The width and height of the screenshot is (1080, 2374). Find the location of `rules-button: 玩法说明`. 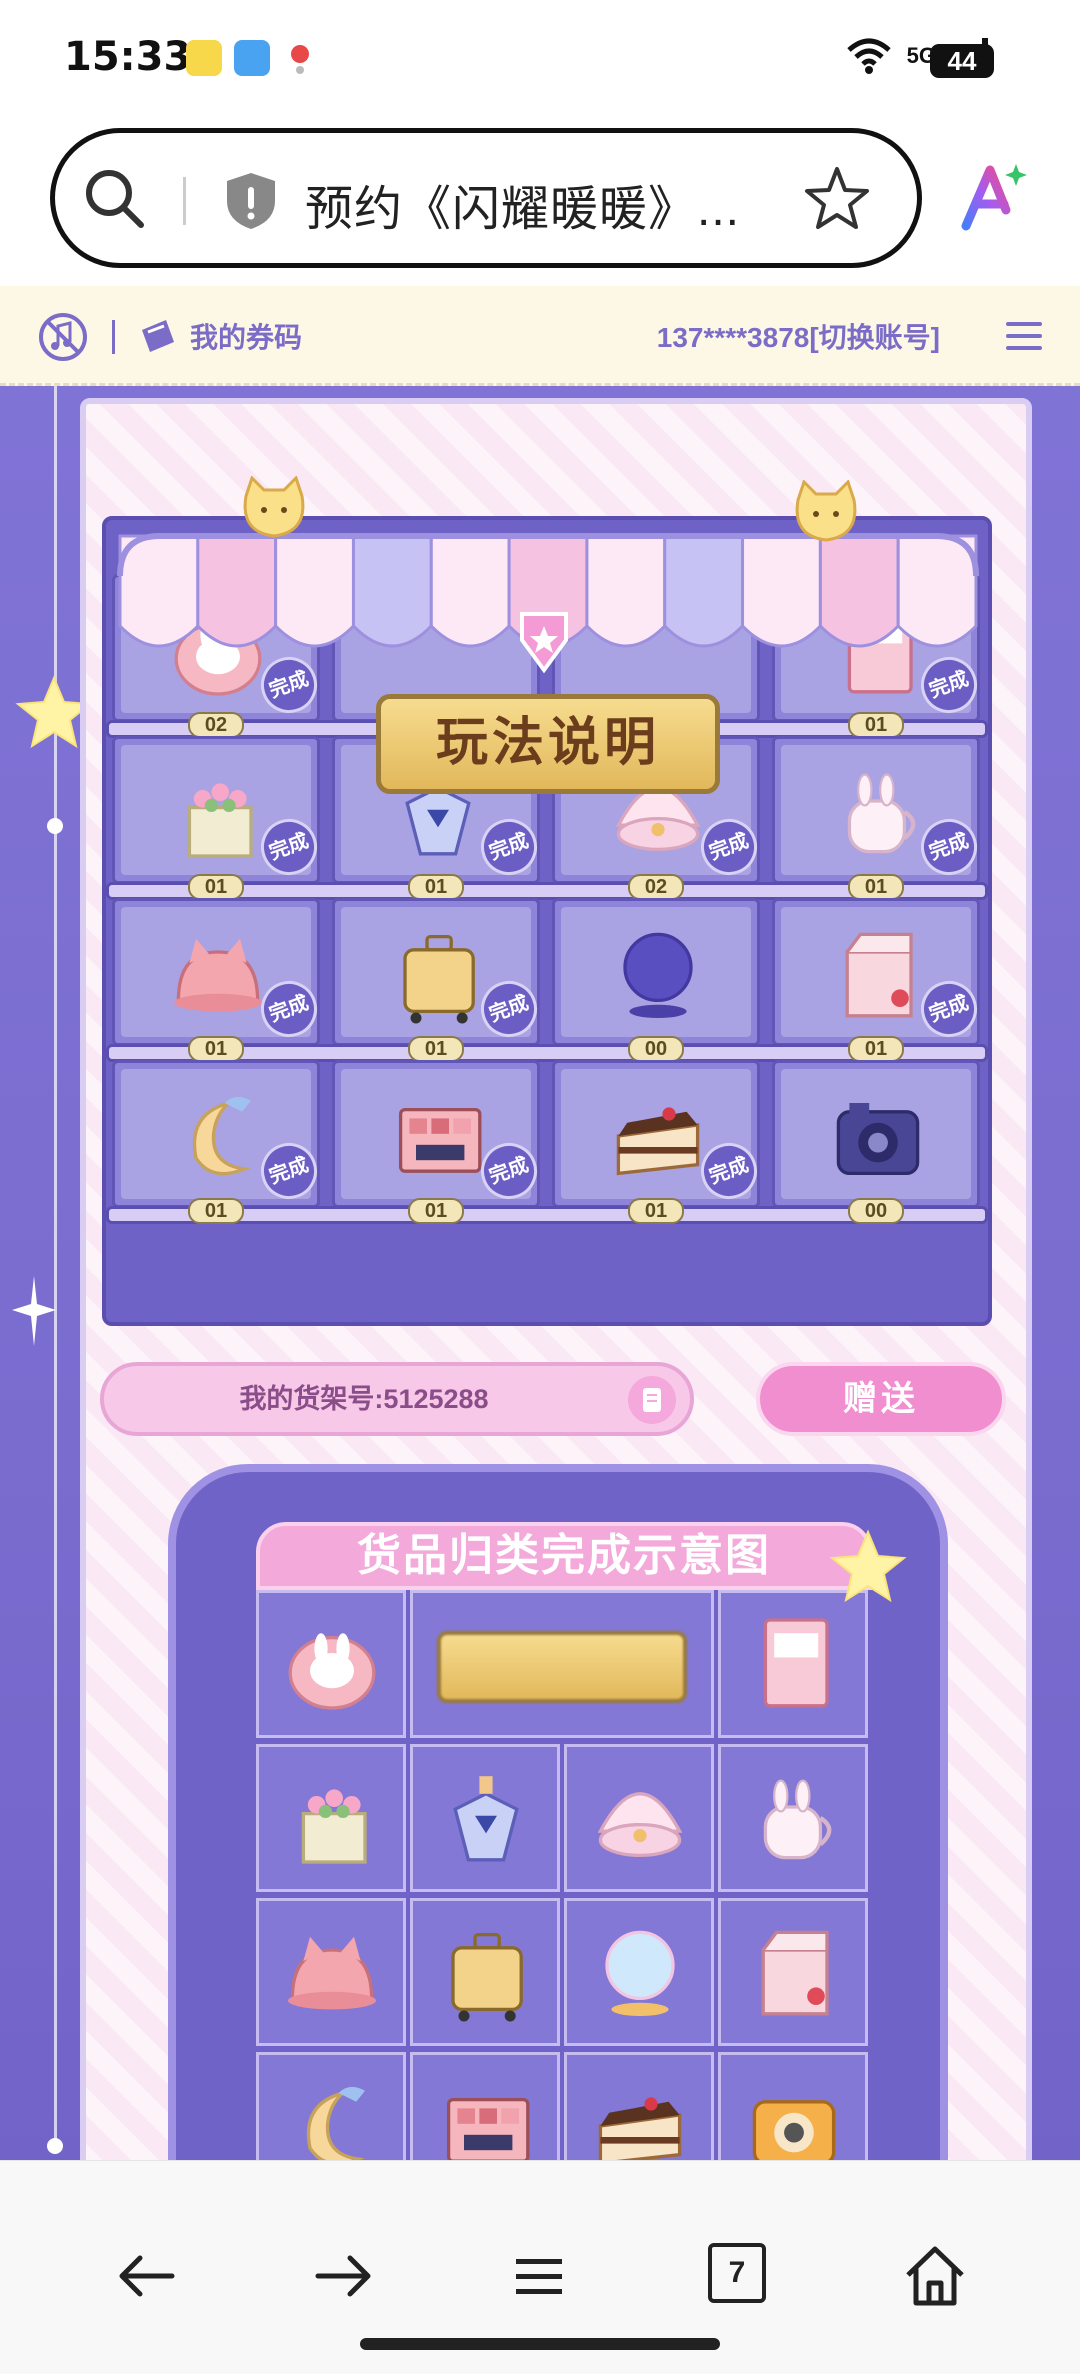

rules-button: 玩法说明 is located at coordinates (548, 744).